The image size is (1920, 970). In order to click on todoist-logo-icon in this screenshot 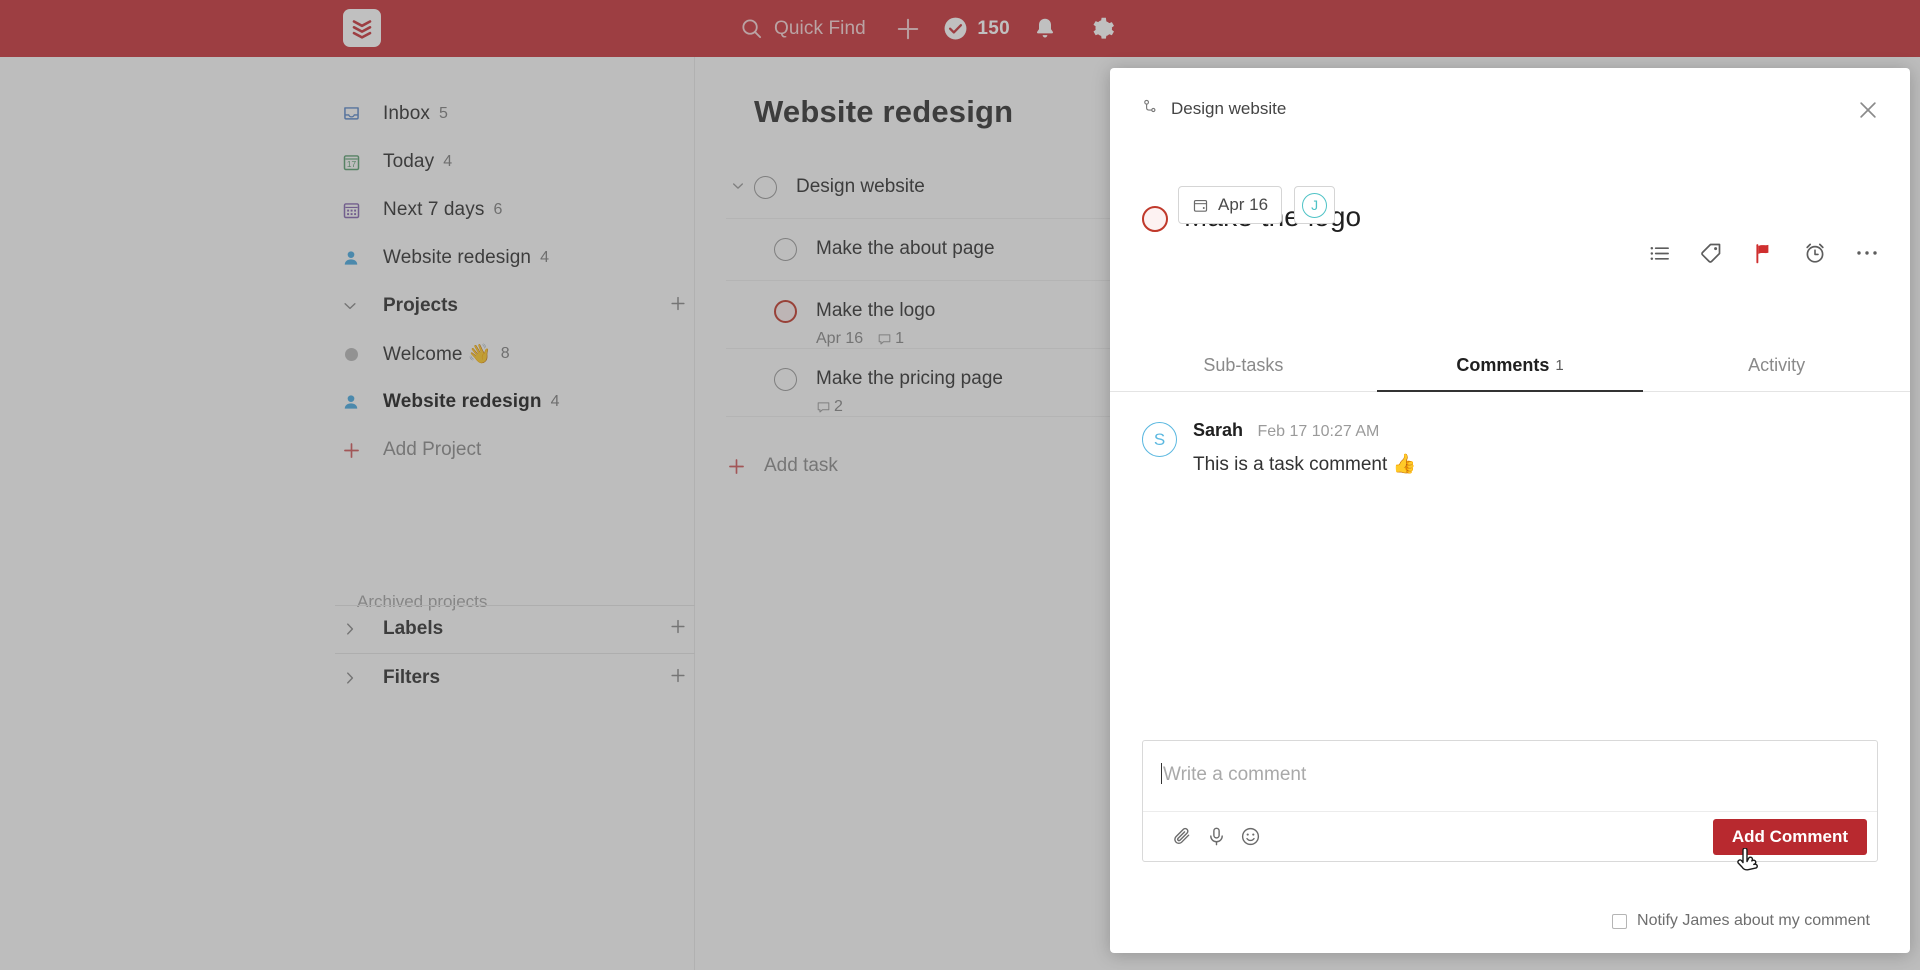, I will do `click(362, 29)`.